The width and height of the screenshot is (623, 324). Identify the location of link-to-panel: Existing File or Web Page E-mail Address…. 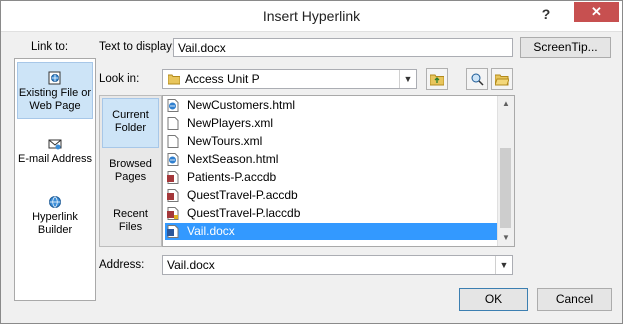
(55, 179).